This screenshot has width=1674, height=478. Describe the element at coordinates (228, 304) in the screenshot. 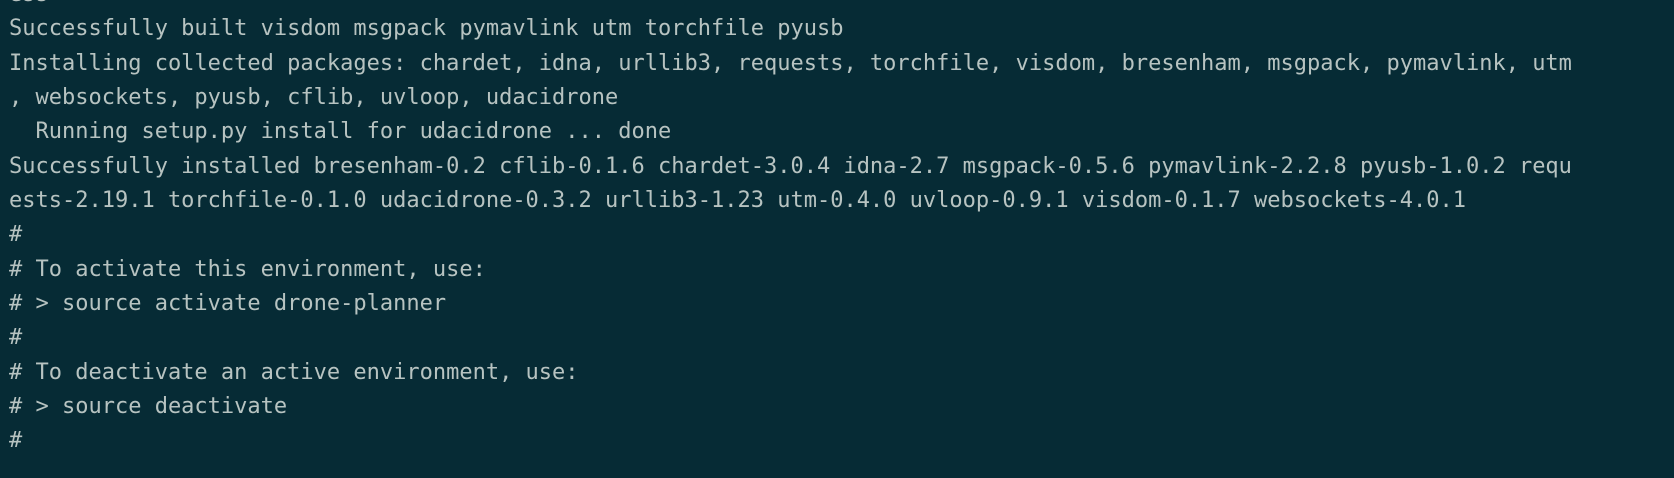

I see `terminal-line: # > source activate drone-planner` at that location.